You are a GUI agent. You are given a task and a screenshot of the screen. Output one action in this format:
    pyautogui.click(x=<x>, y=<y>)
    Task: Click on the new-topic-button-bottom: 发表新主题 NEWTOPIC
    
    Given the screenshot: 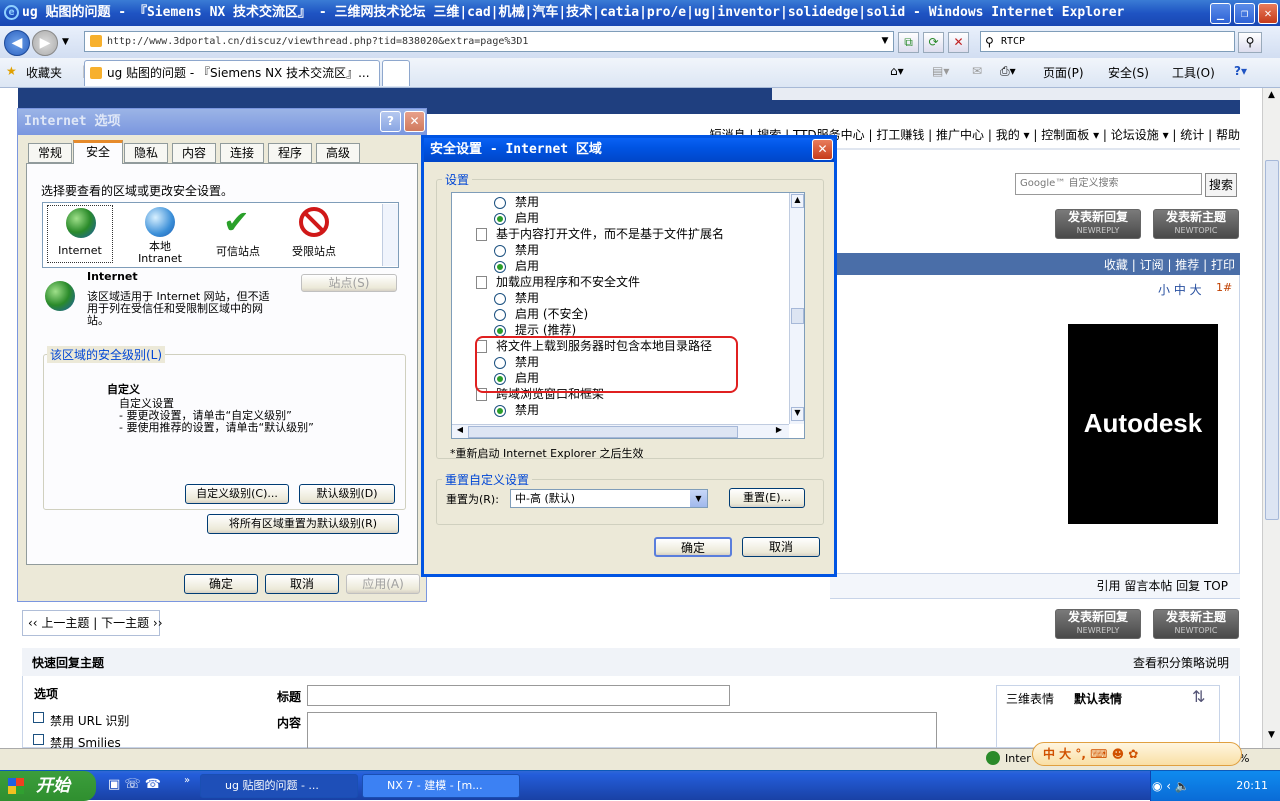 What is the action you would take?
    pyautogui.click(x=1196, y=624)
    